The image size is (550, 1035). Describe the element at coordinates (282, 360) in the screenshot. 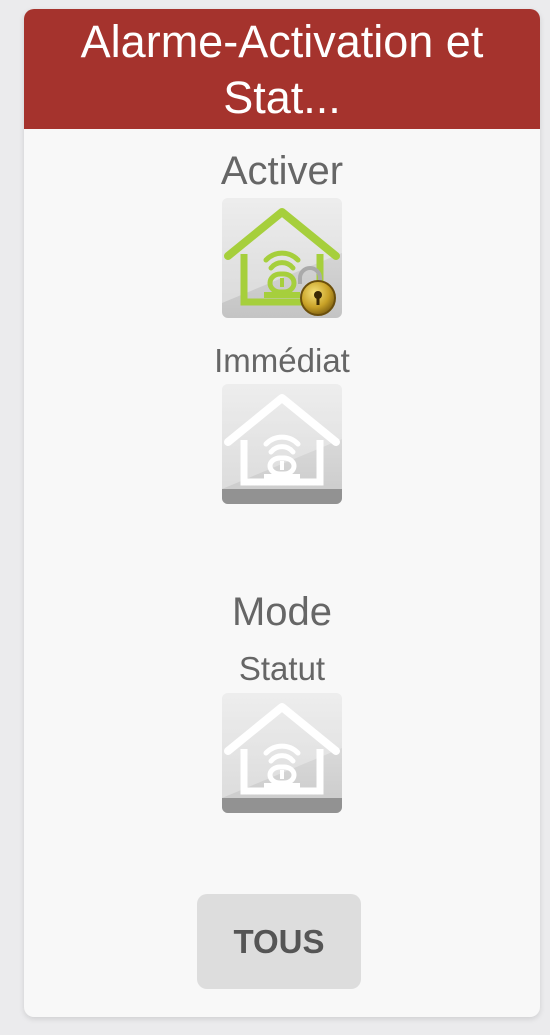

I see `immediat-label: Immédiat` at that location.